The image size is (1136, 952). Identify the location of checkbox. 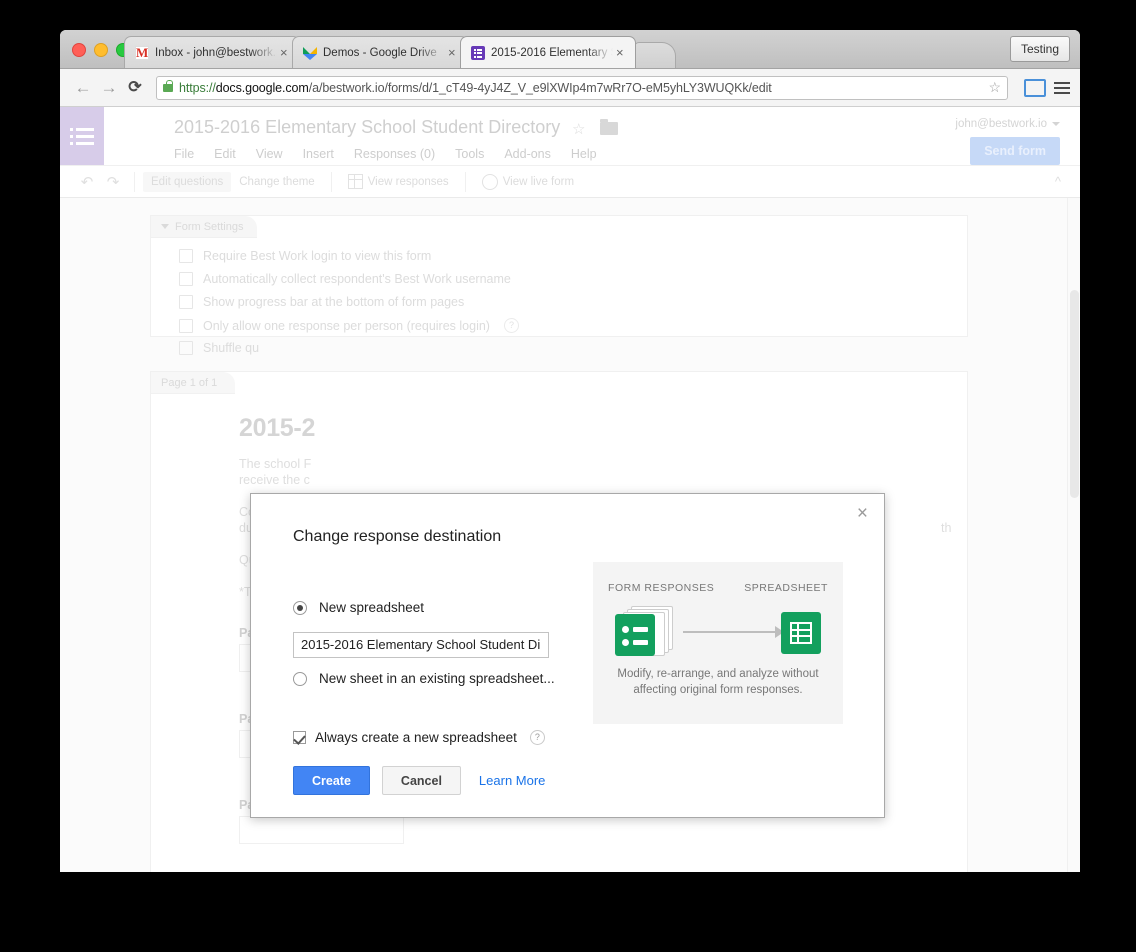
(299, 737).